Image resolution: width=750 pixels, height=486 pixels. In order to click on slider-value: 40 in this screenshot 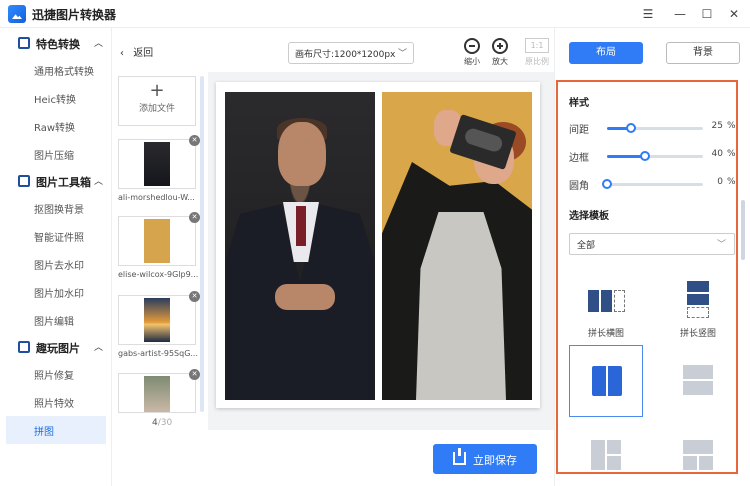, I will do `click(717, 154)`.